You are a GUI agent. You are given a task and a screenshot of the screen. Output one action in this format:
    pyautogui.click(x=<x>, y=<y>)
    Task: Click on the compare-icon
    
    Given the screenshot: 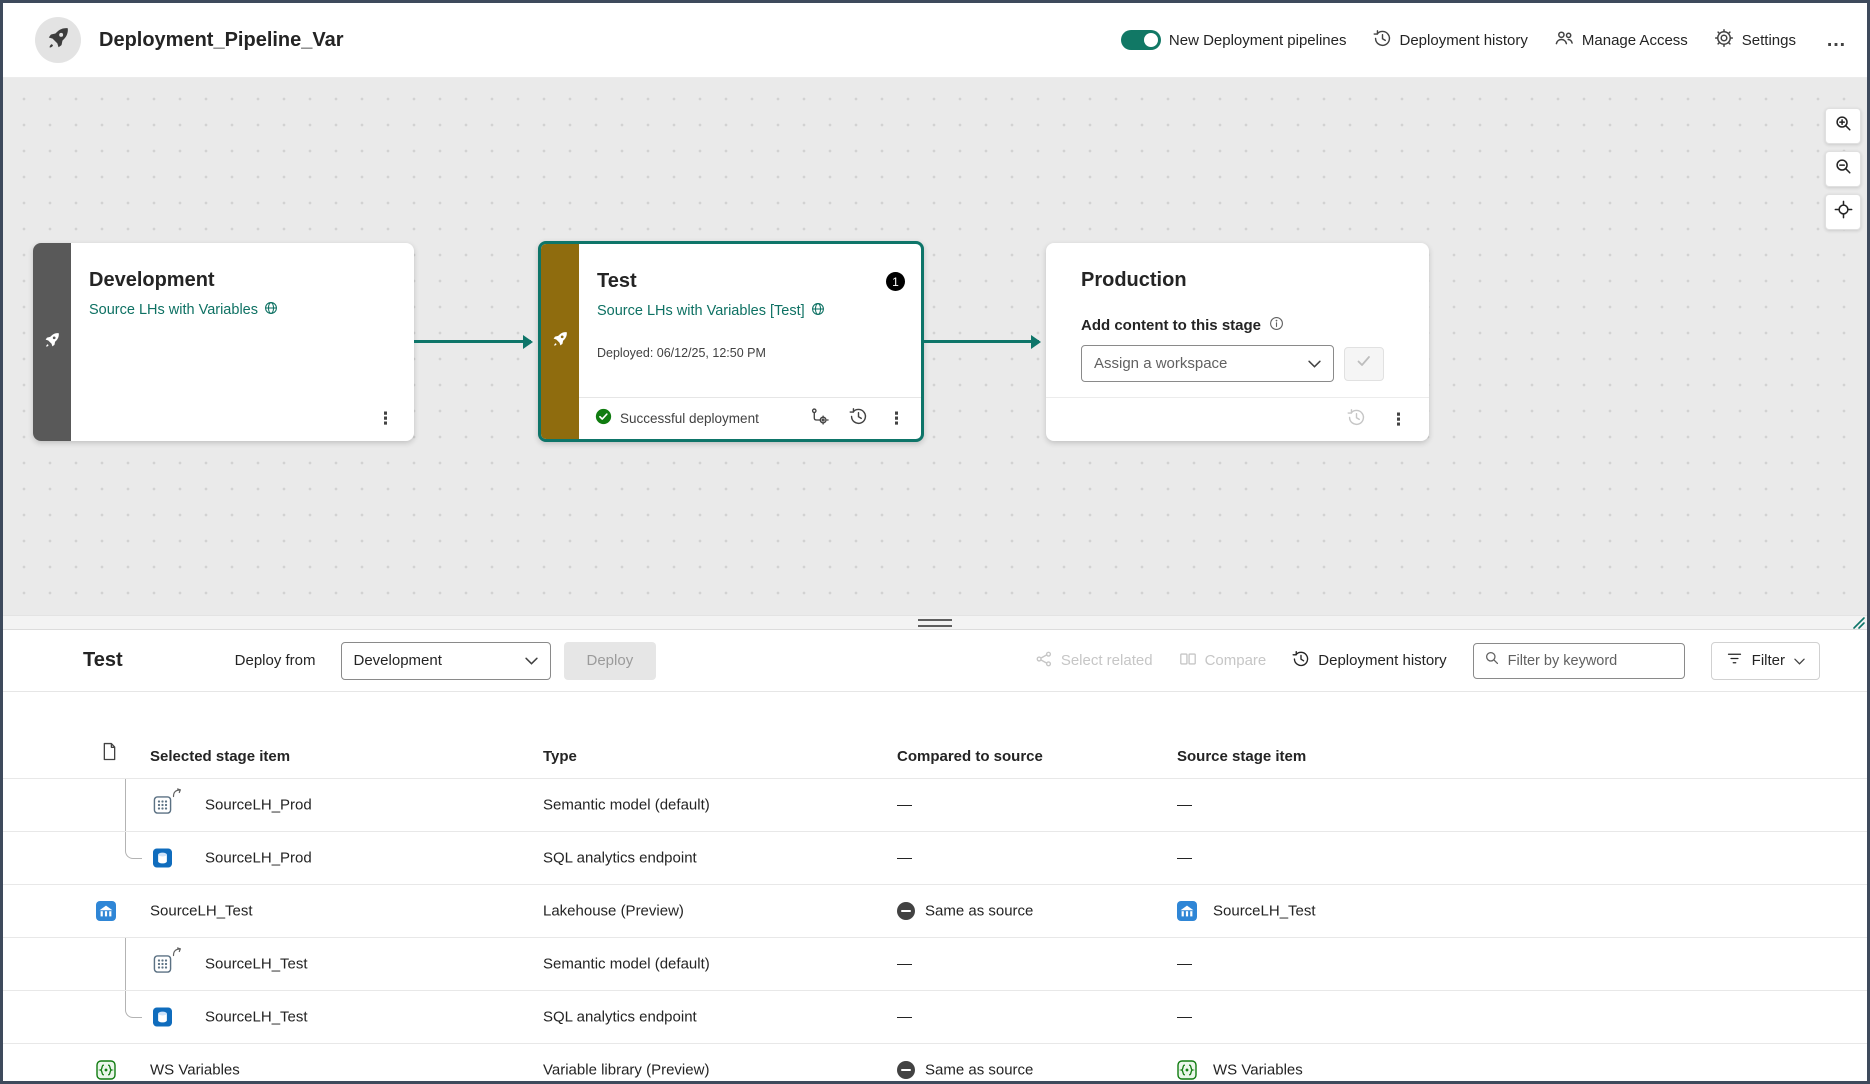 What is the action you would take?
    pyautogui.click(x=1188, y=661)
    